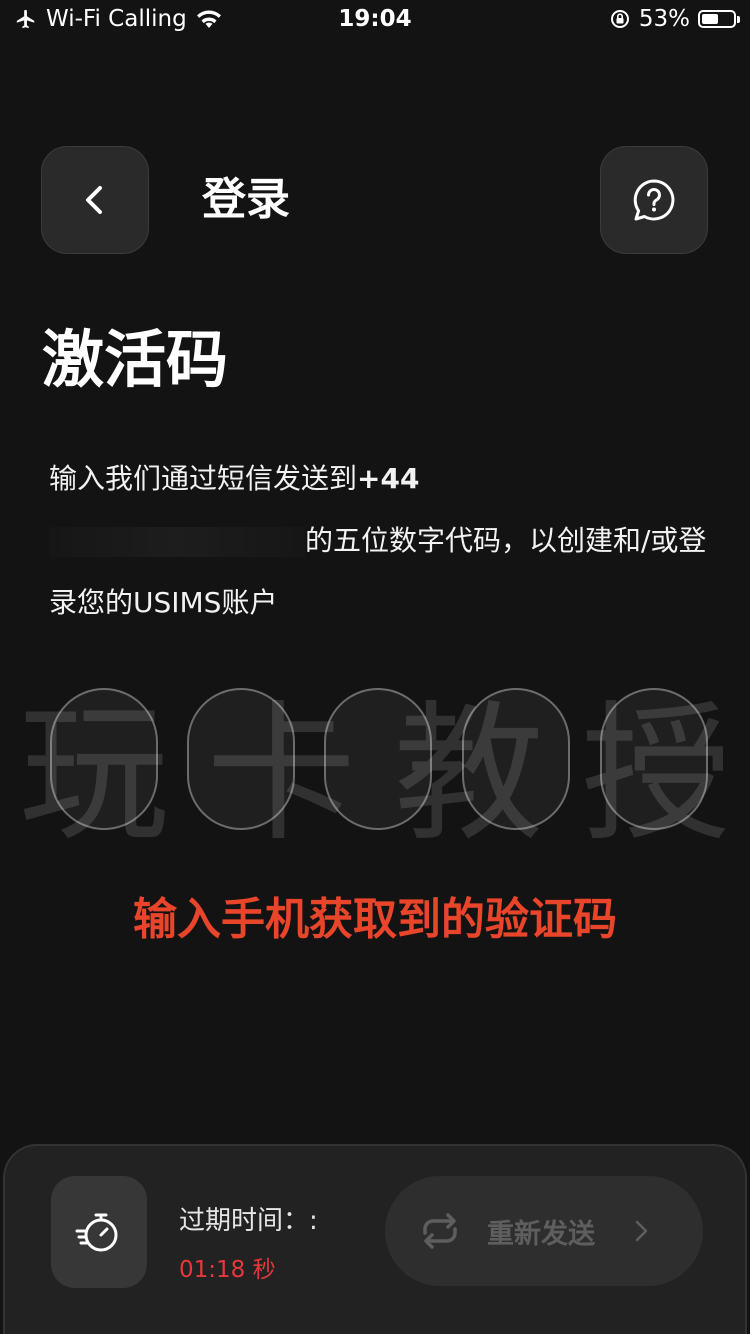  I want to click on help-bubble-icon, so click(654, 200).